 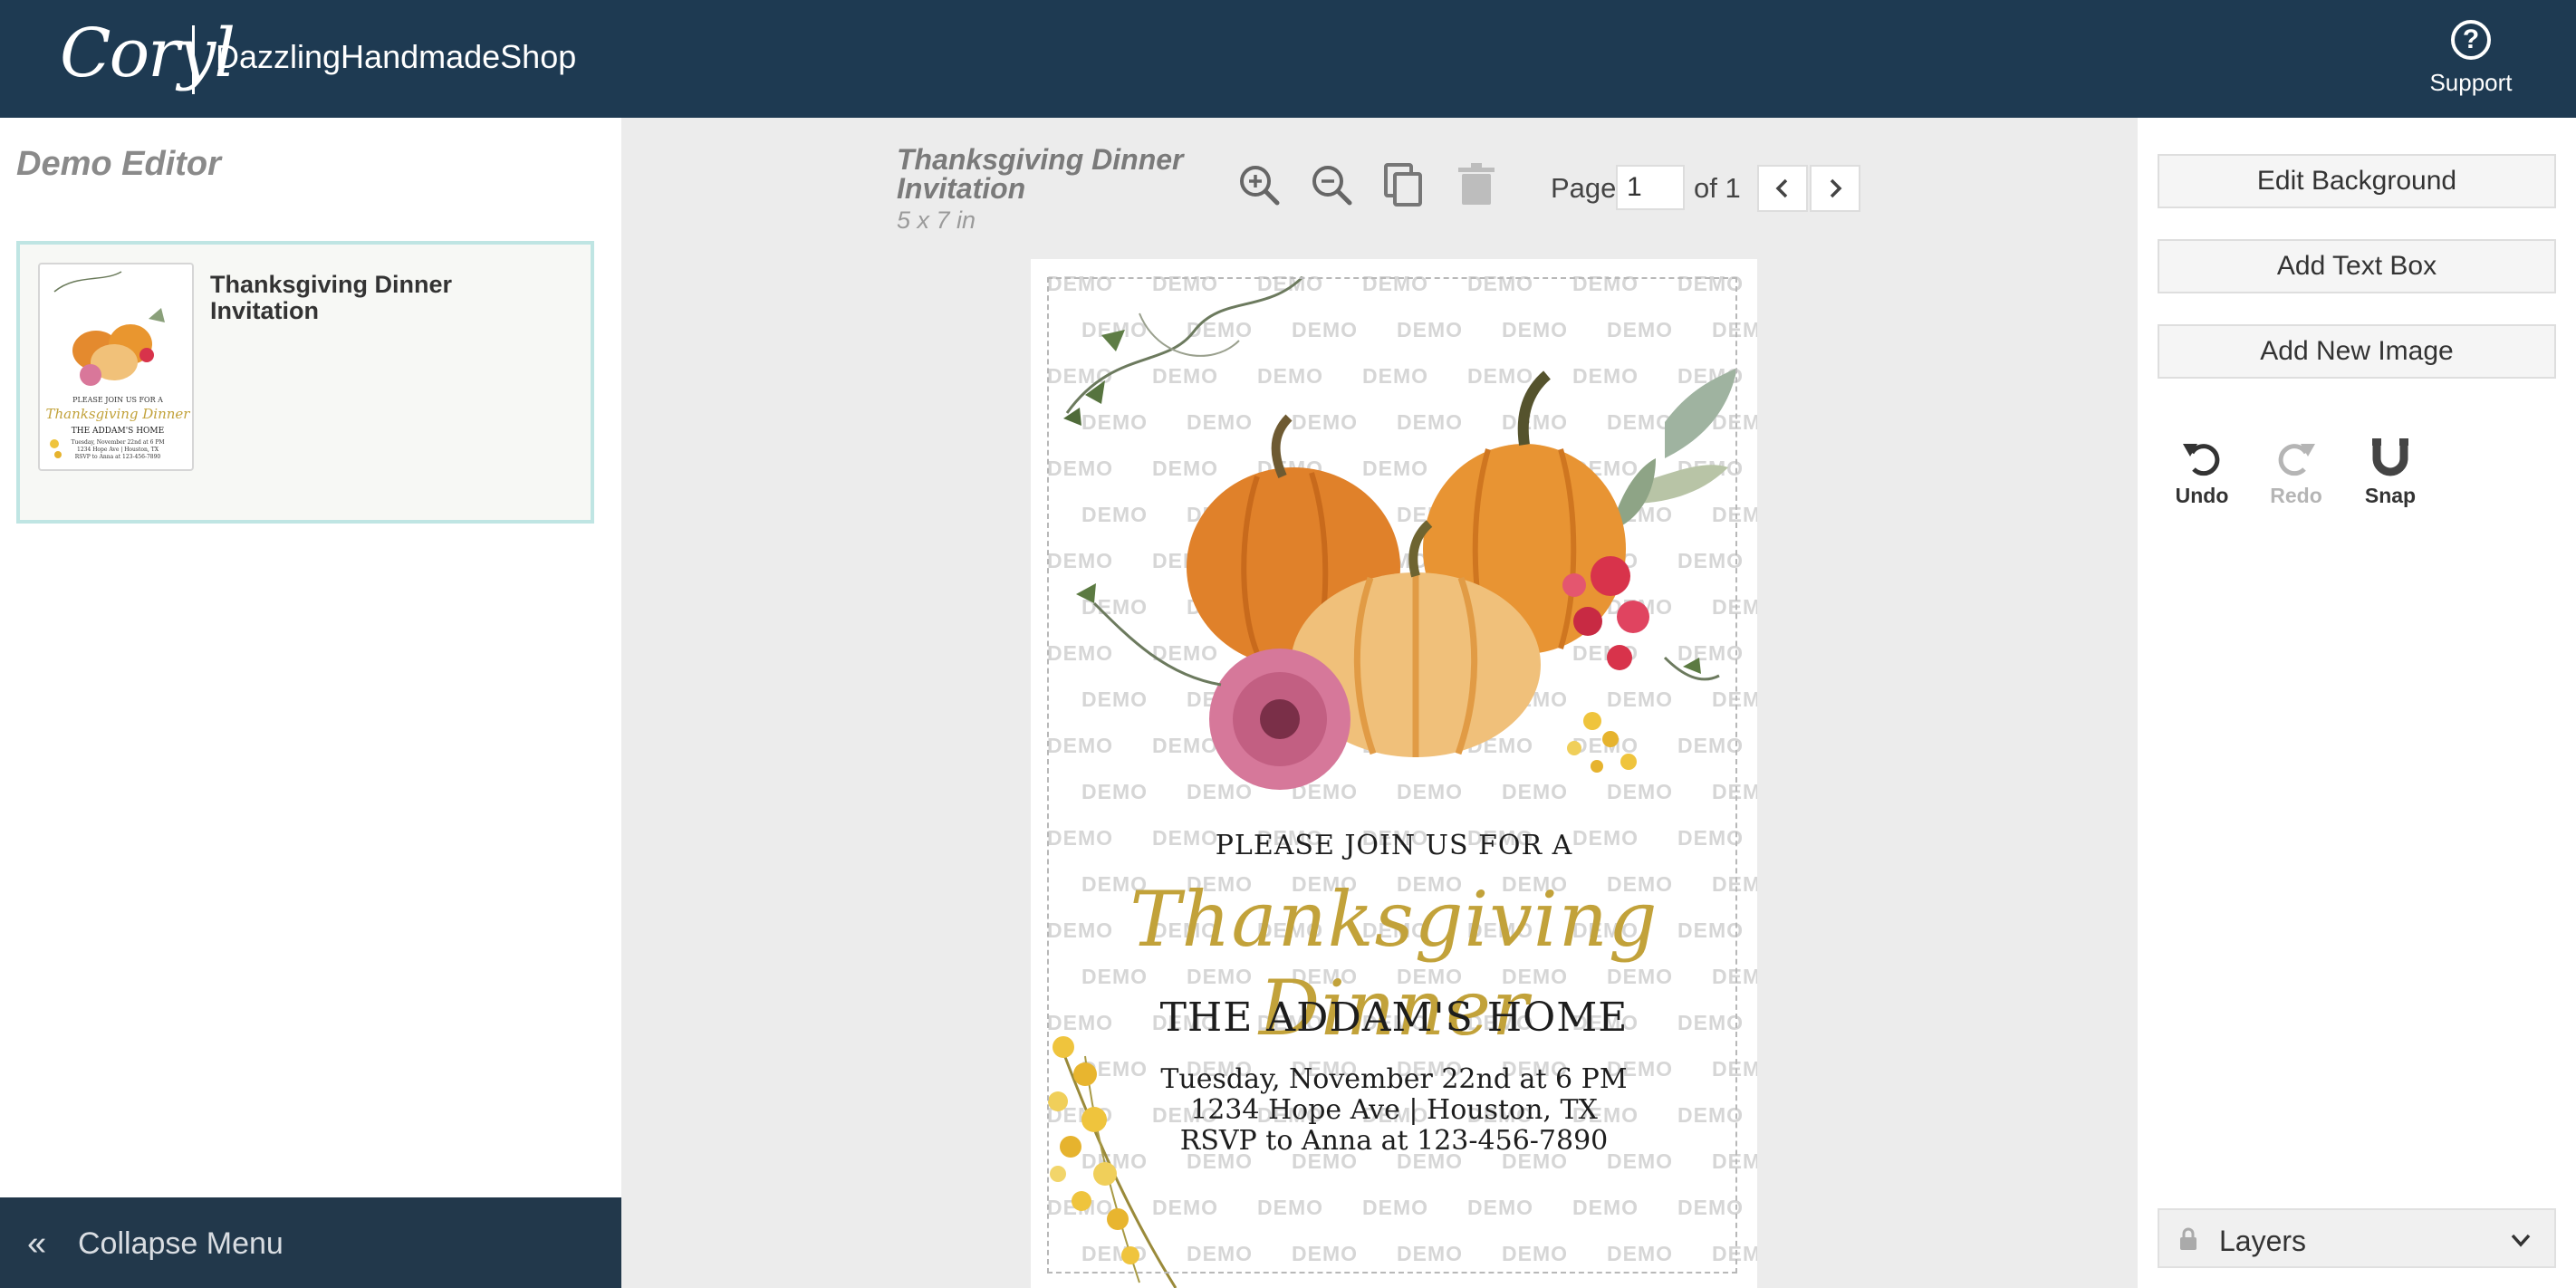 I want to click on zoom-in-icon, so click(x=1260, y=186).